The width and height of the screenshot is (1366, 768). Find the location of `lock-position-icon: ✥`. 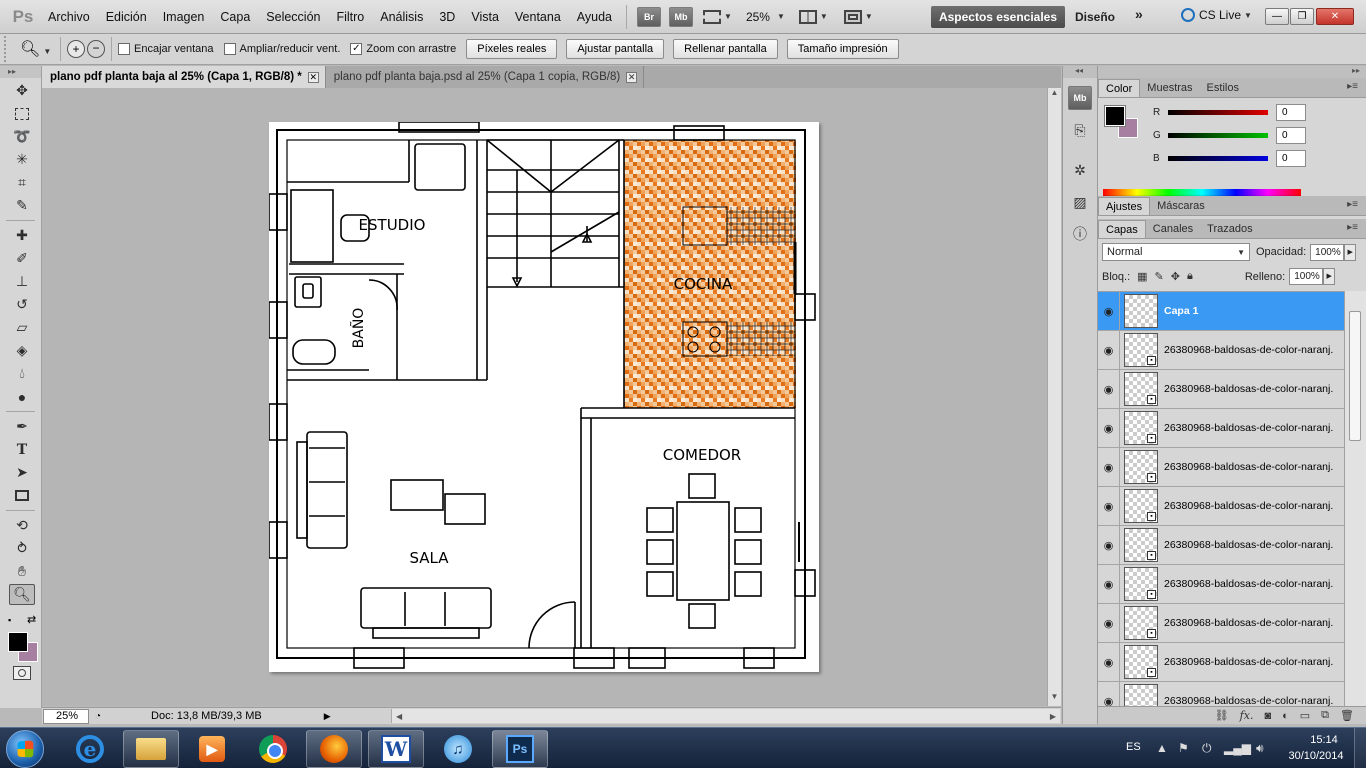

lock-position-icon: ✥ is located at coordinates (1175, 276).